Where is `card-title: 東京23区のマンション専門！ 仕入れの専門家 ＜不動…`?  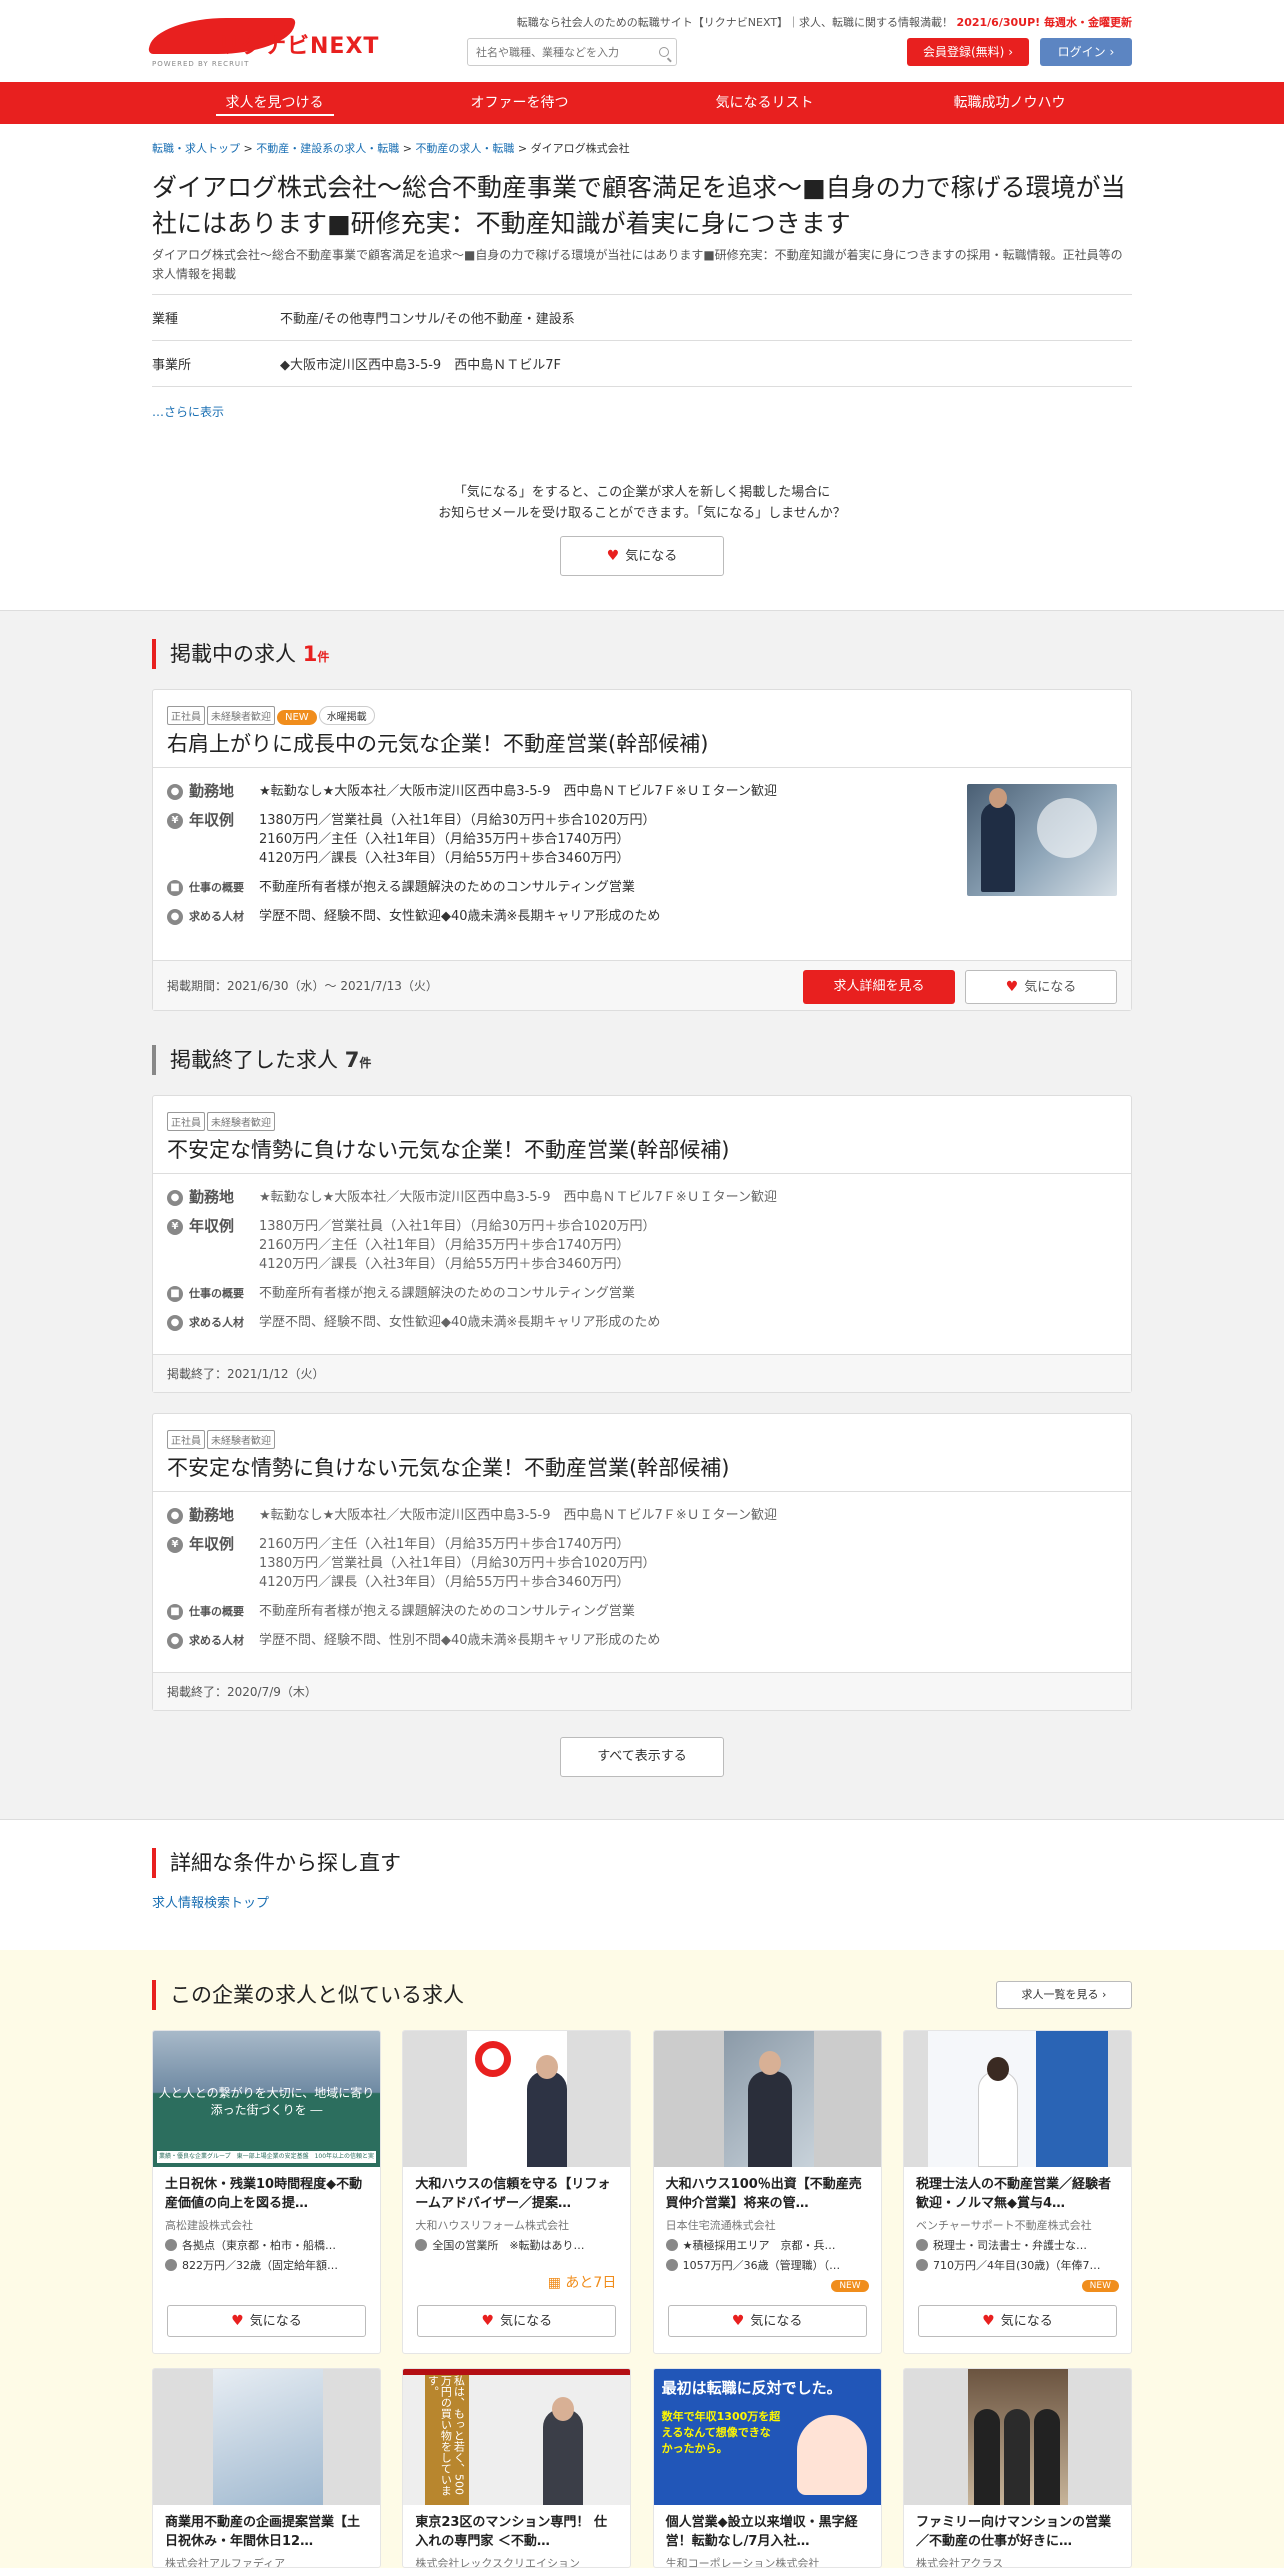
card-title: 東京23区のマンション専門！ 仕入れの専門家 ＜不動… is located at coordinates (516, 2529).